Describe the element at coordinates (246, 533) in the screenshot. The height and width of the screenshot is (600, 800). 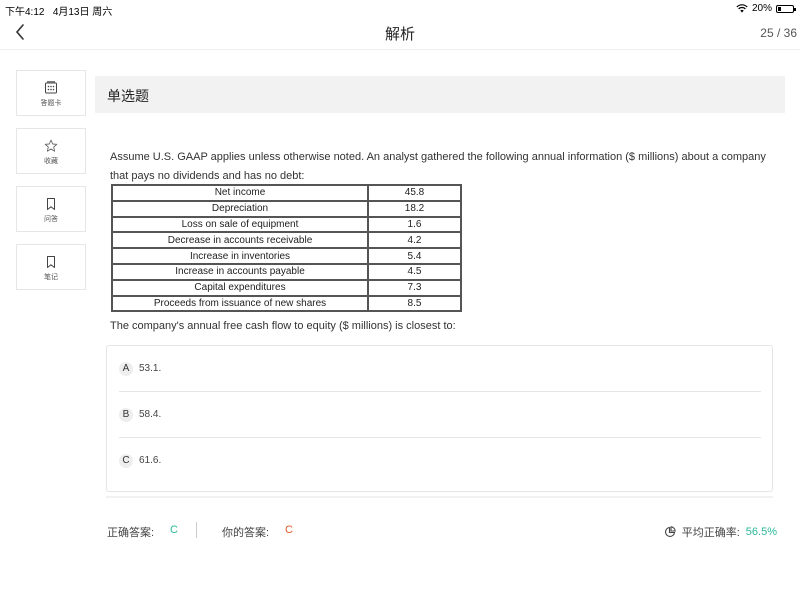
I see `my-answer-label: 你的答案:` at that location.